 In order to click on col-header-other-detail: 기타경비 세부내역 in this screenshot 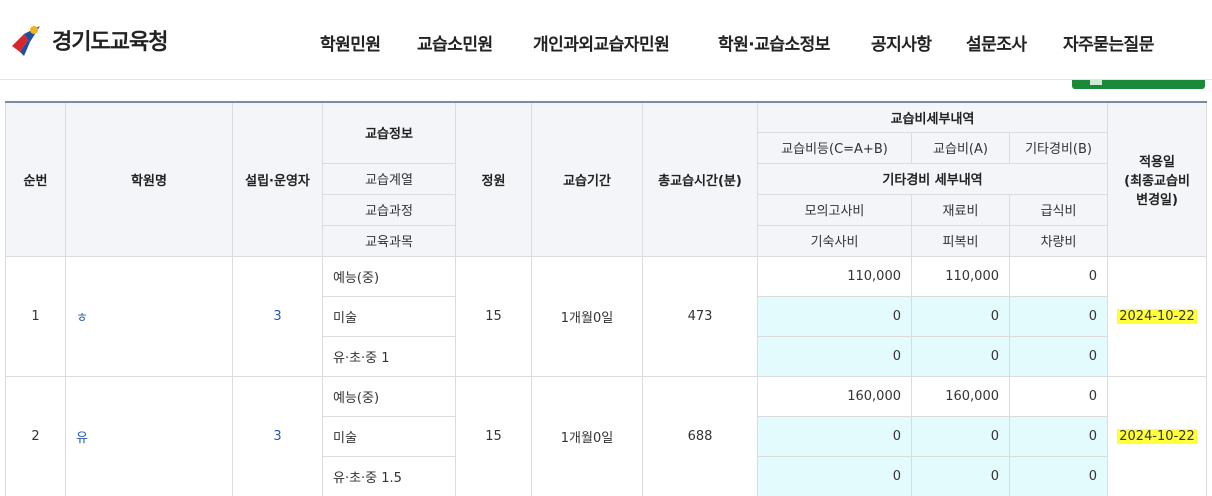, I will do `click(932, 178)`.